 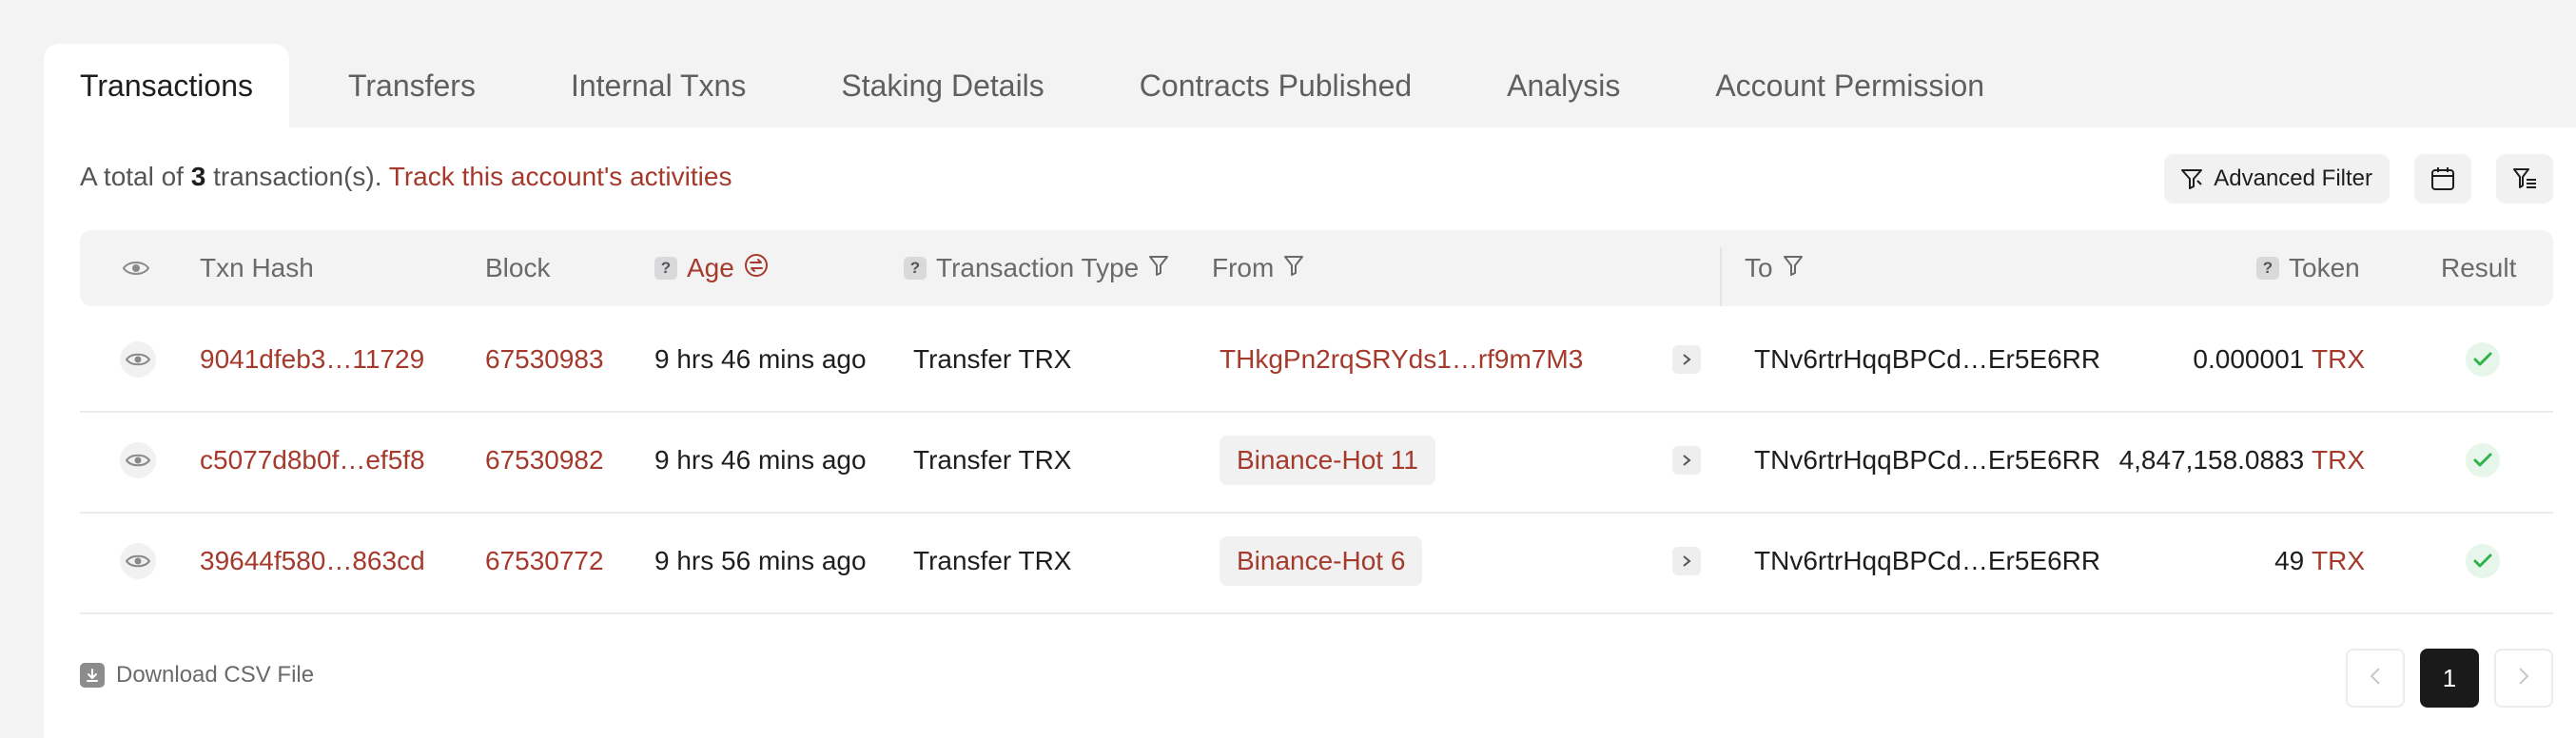 I want to click on header-from-label: From, so click(x=1244, y=267).